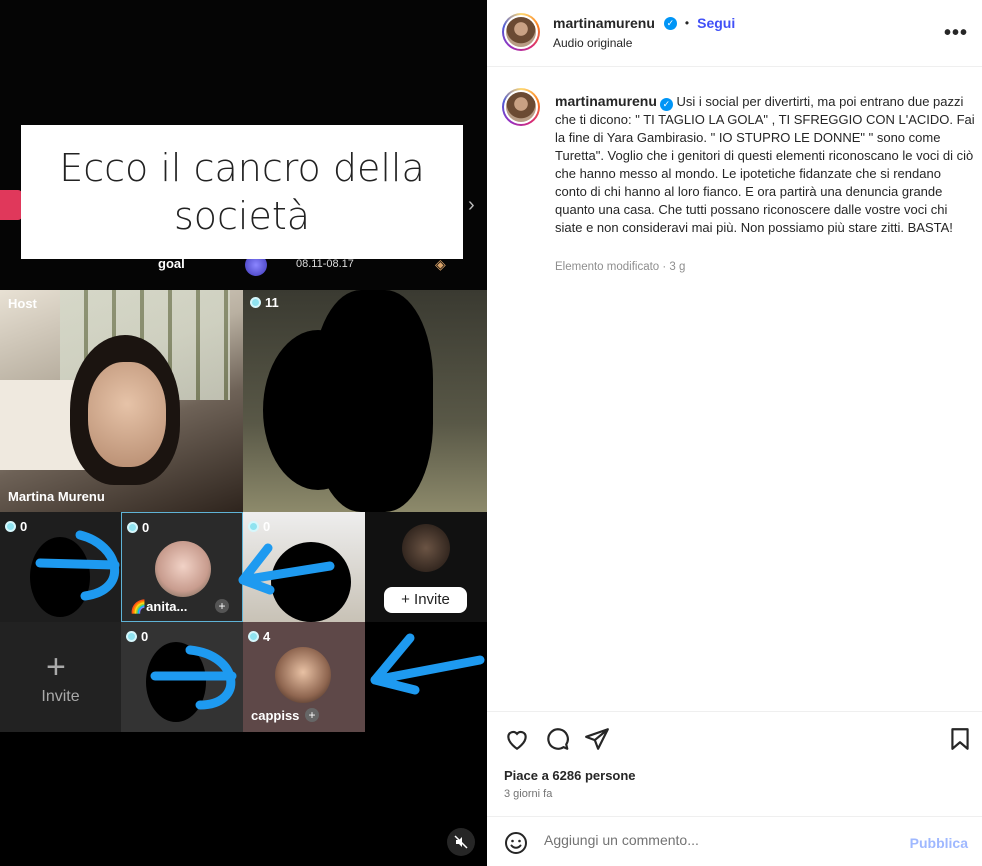 Image resolution: width=982 pixels, height=866 pixels. I want to click on emoji-icon, so click(516, 843).